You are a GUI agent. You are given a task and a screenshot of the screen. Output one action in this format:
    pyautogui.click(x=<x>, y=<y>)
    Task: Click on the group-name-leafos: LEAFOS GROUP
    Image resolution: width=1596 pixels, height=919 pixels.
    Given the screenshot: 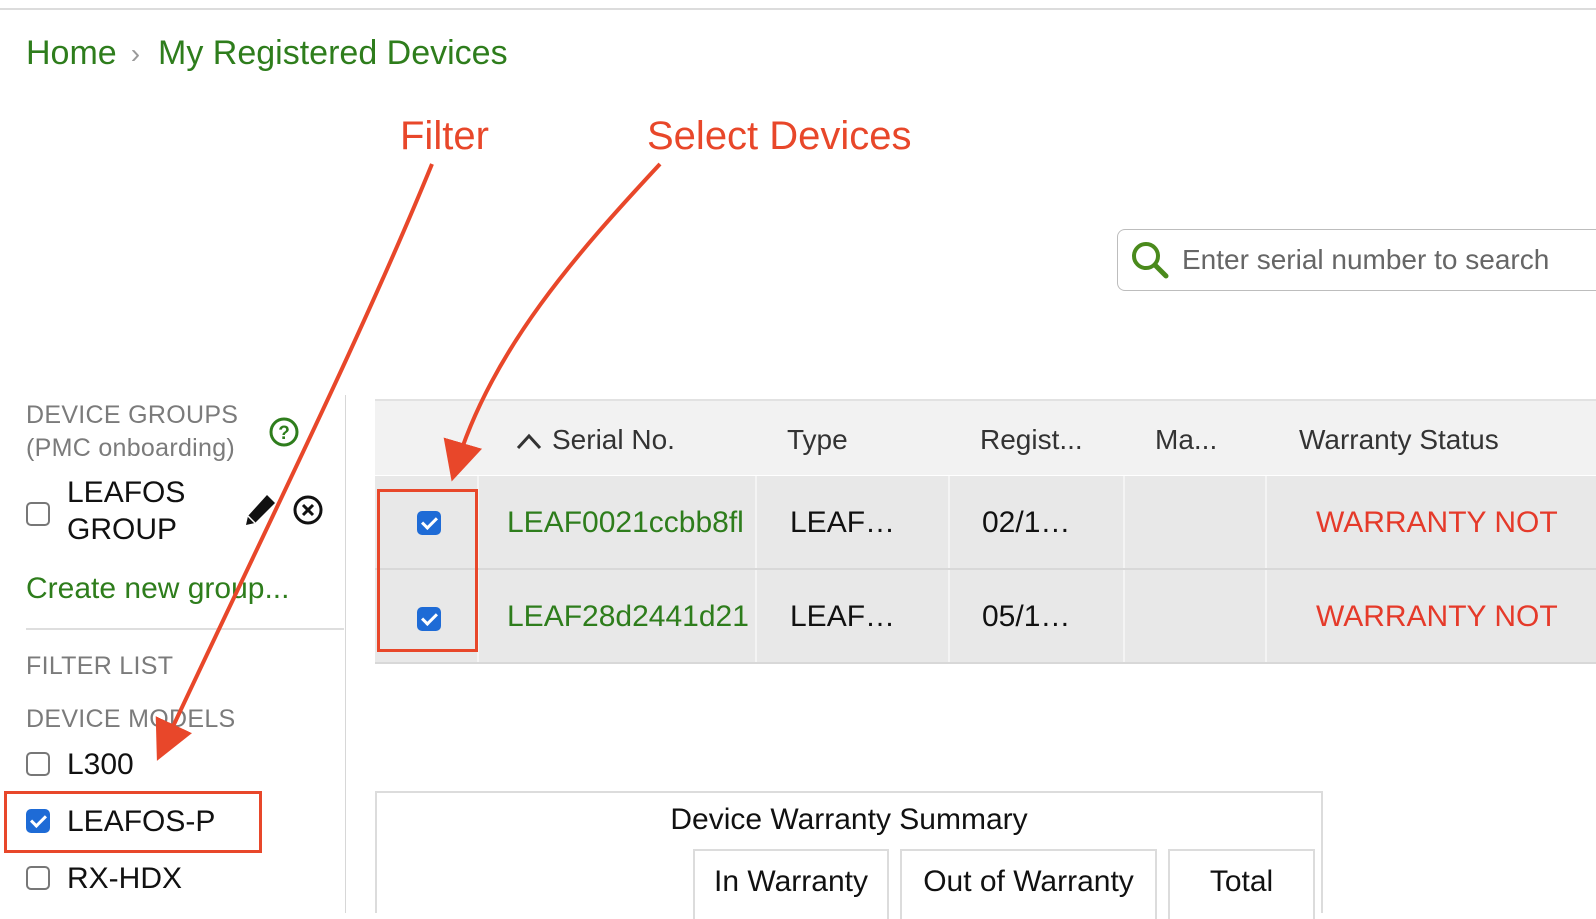 What is the action you would take?
    pyautogui.click(x=126, y=511)
    